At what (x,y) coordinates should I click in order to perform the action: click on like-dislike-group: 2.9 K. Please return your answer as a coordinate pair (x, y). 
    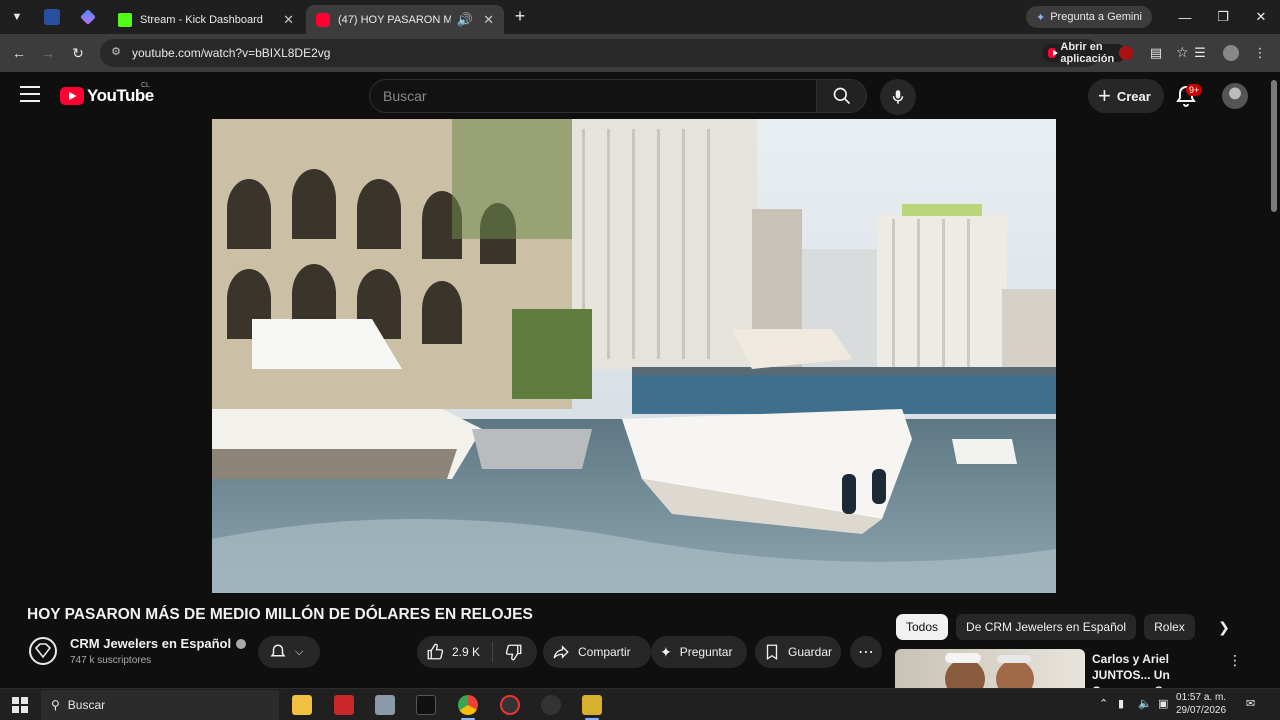
    Looking at the image, I should click on (477, 652).